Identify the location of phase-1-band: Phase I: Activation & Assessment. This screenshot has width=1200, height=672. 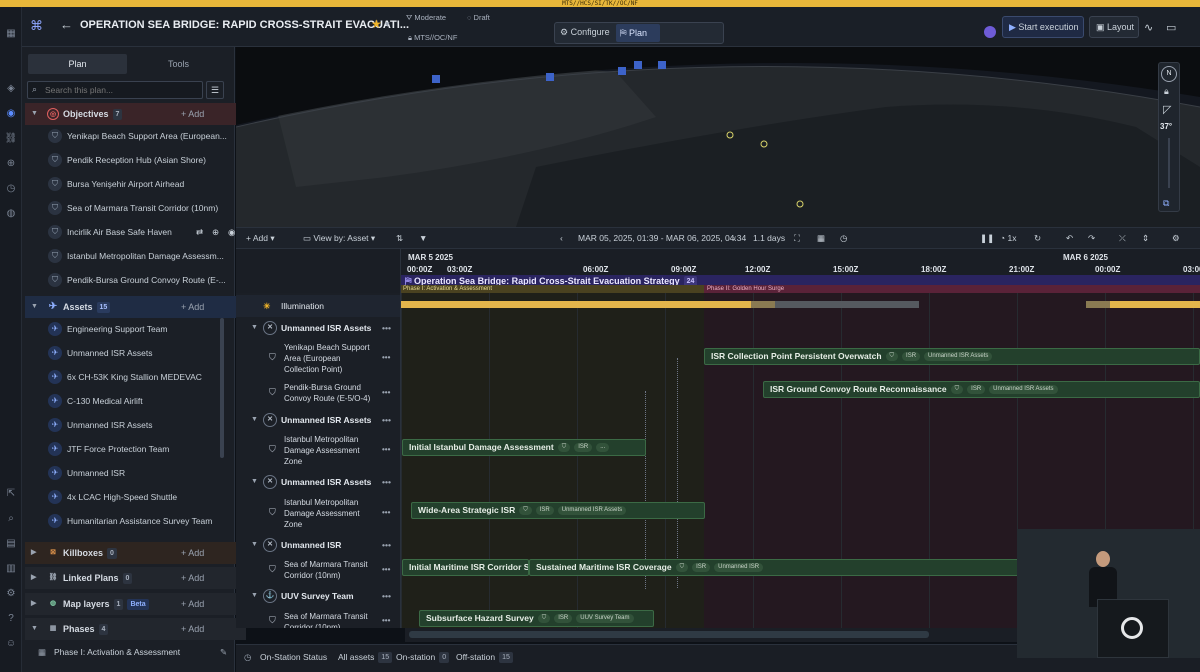
(552, 289).